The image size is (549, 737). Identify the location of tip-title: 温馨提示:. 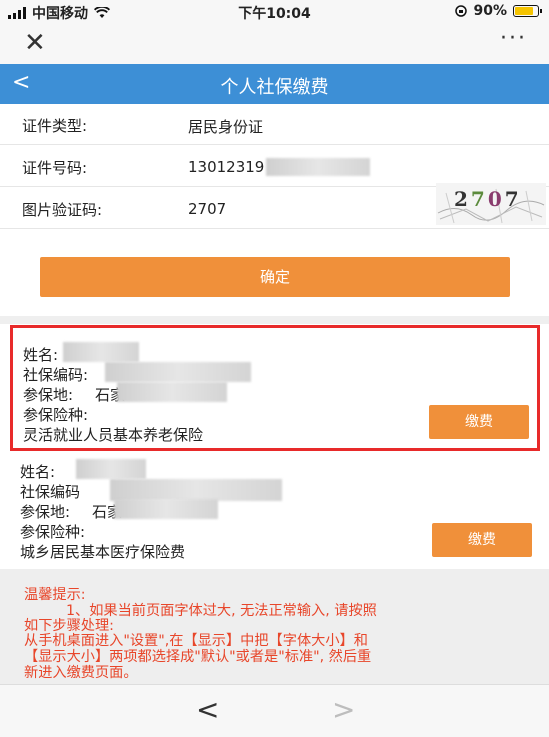
(55, 595).